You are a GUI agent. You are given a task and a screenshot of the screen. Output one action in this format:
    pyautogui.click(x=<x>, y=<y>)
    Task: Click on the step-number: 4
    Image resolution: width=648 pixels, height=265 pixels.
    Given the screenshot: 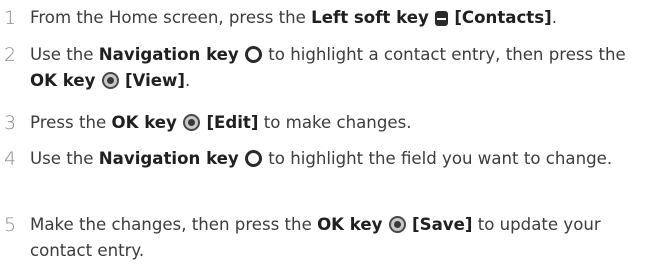 What is the action you would take?
    pyautogui.click(x=10, y=159)
    